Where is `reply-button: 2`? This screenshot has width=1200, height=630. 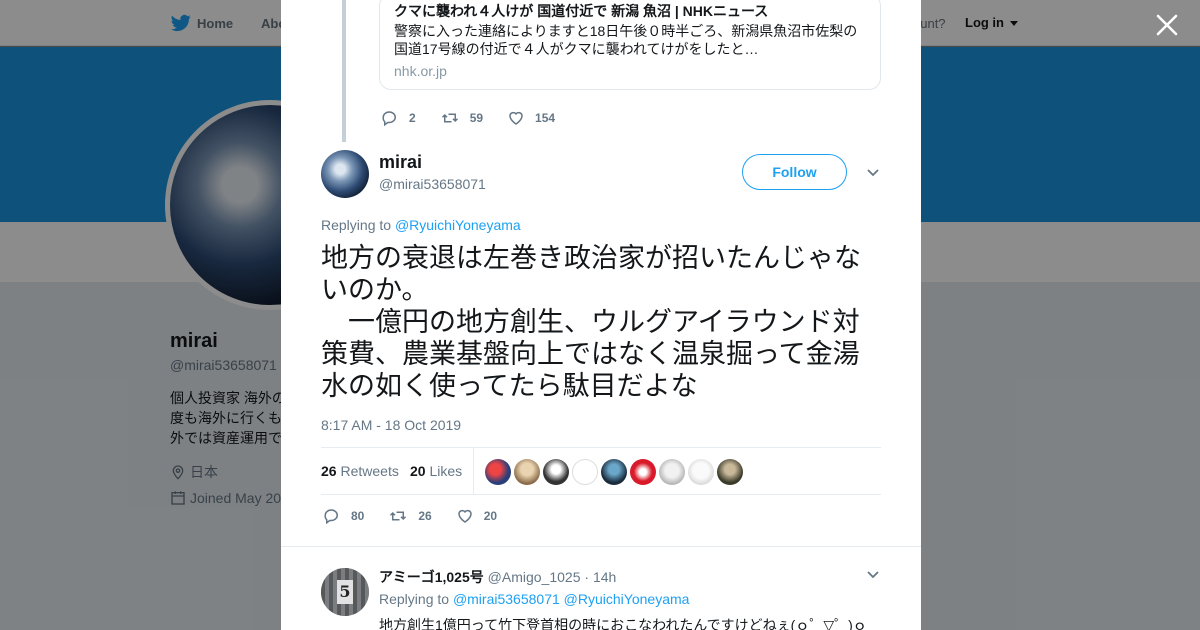
reply-button: 2 is located at coordinates (398, 118).